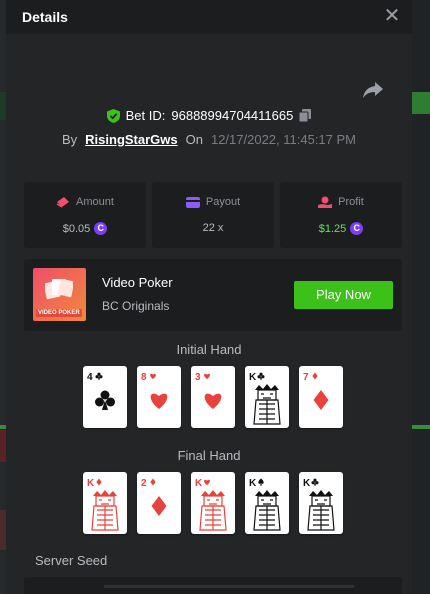 This screenshot has width=430, height=594. I want to click on game-name: Video Poker, so click(137, 282).